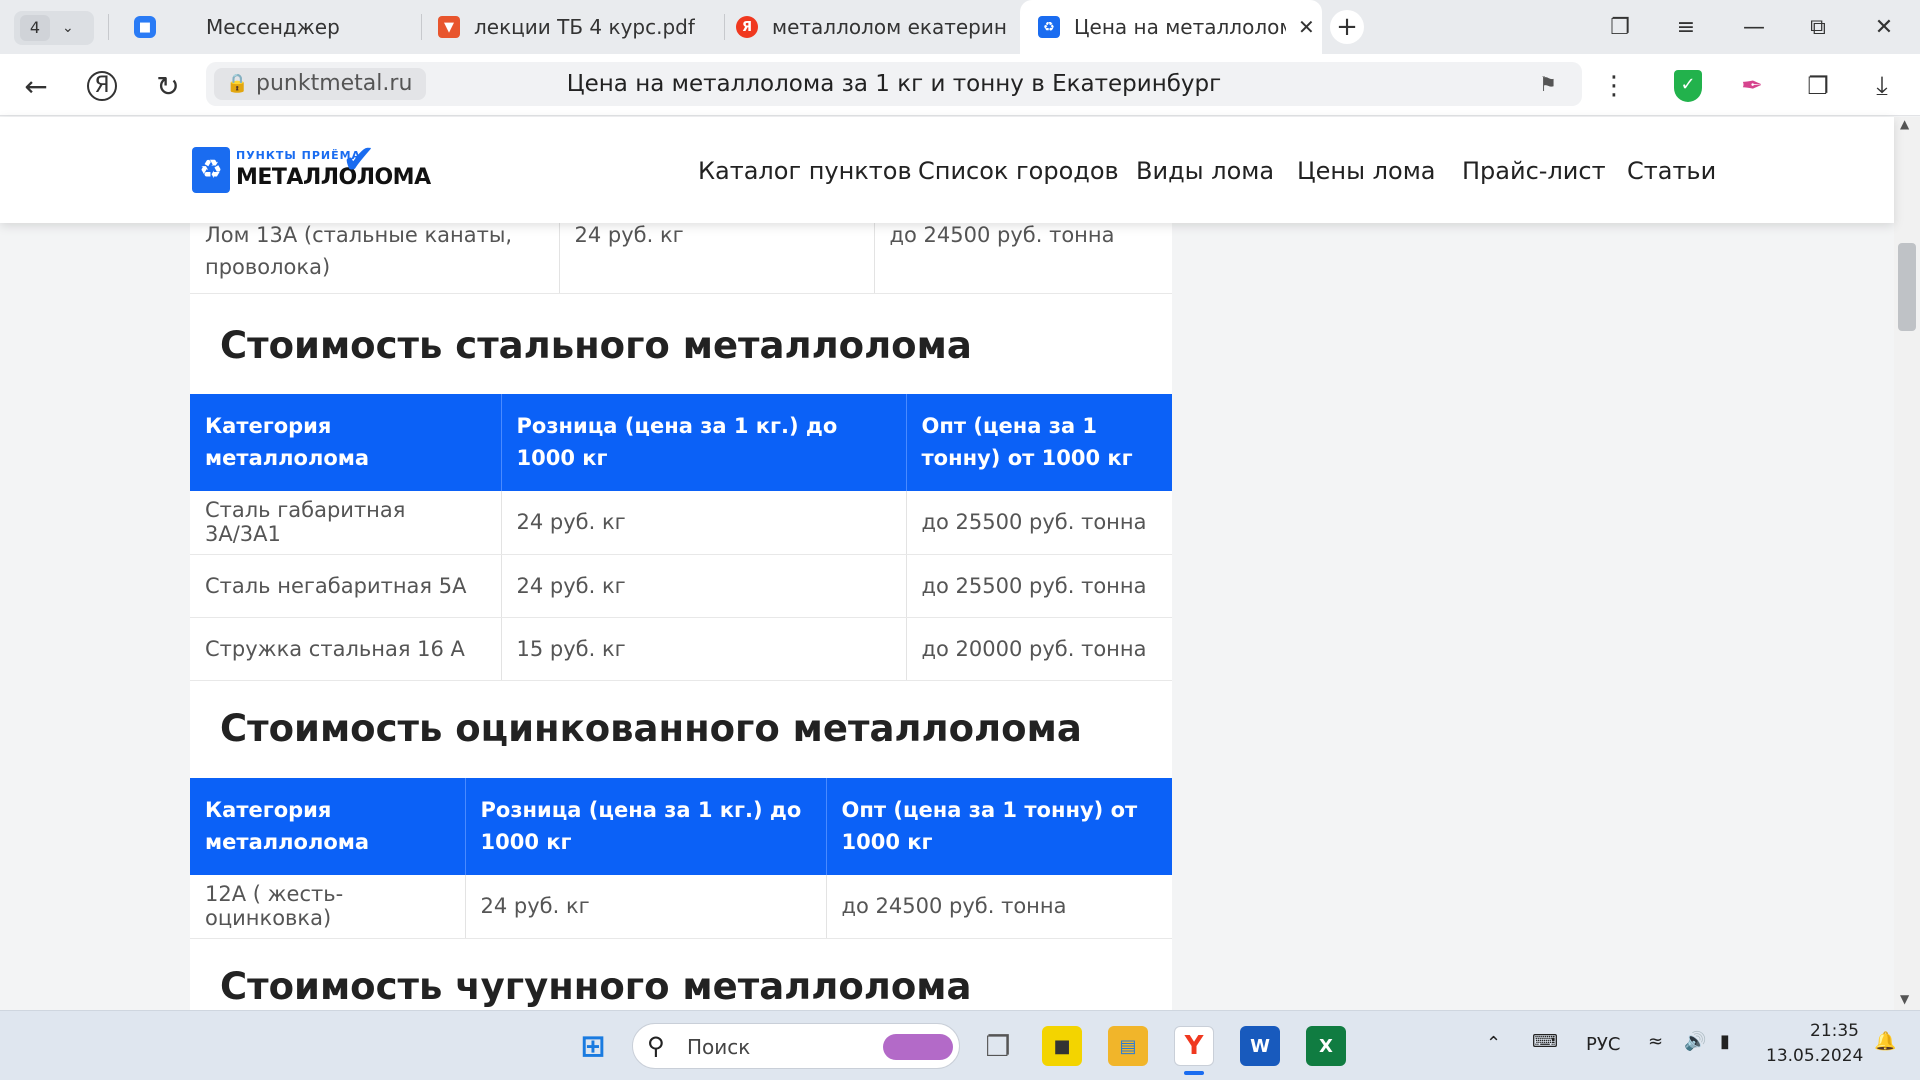 The image size is (1920, 1080). I want to click on table-cell: Стружка стальная 16 А, so click(346, 649).